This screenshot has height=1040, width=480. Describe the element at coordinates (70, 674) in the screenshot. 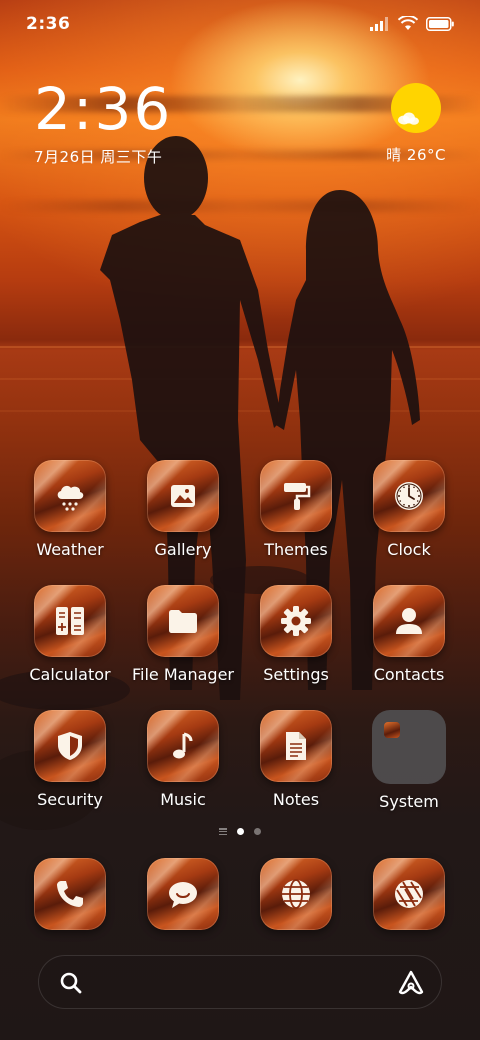

I see `app-label: Calculator` at that location.